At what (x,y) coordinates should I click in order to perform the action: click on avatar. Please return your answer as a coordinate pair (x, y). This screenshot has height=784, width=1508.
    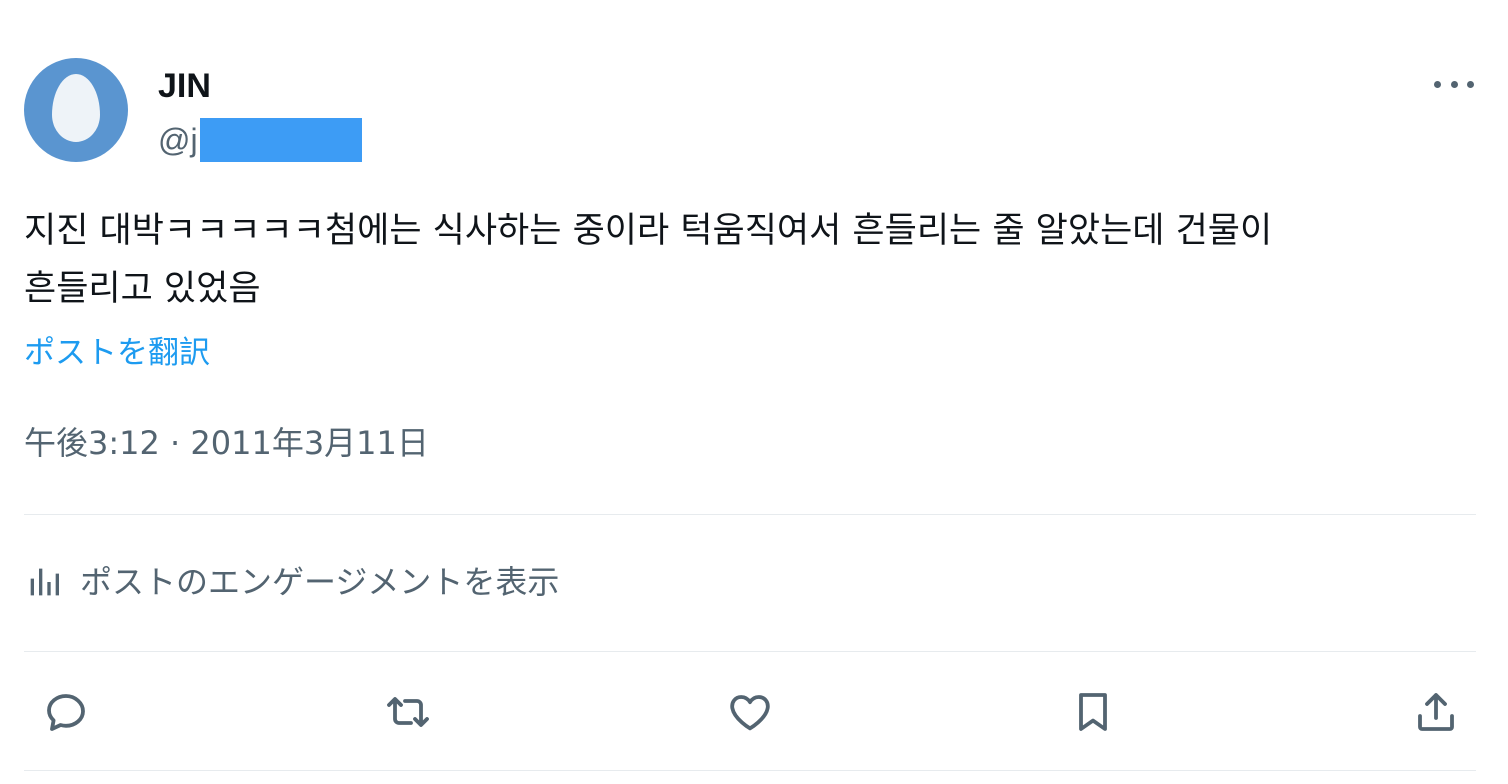
    Looking at the image, I should click on (76, 110).